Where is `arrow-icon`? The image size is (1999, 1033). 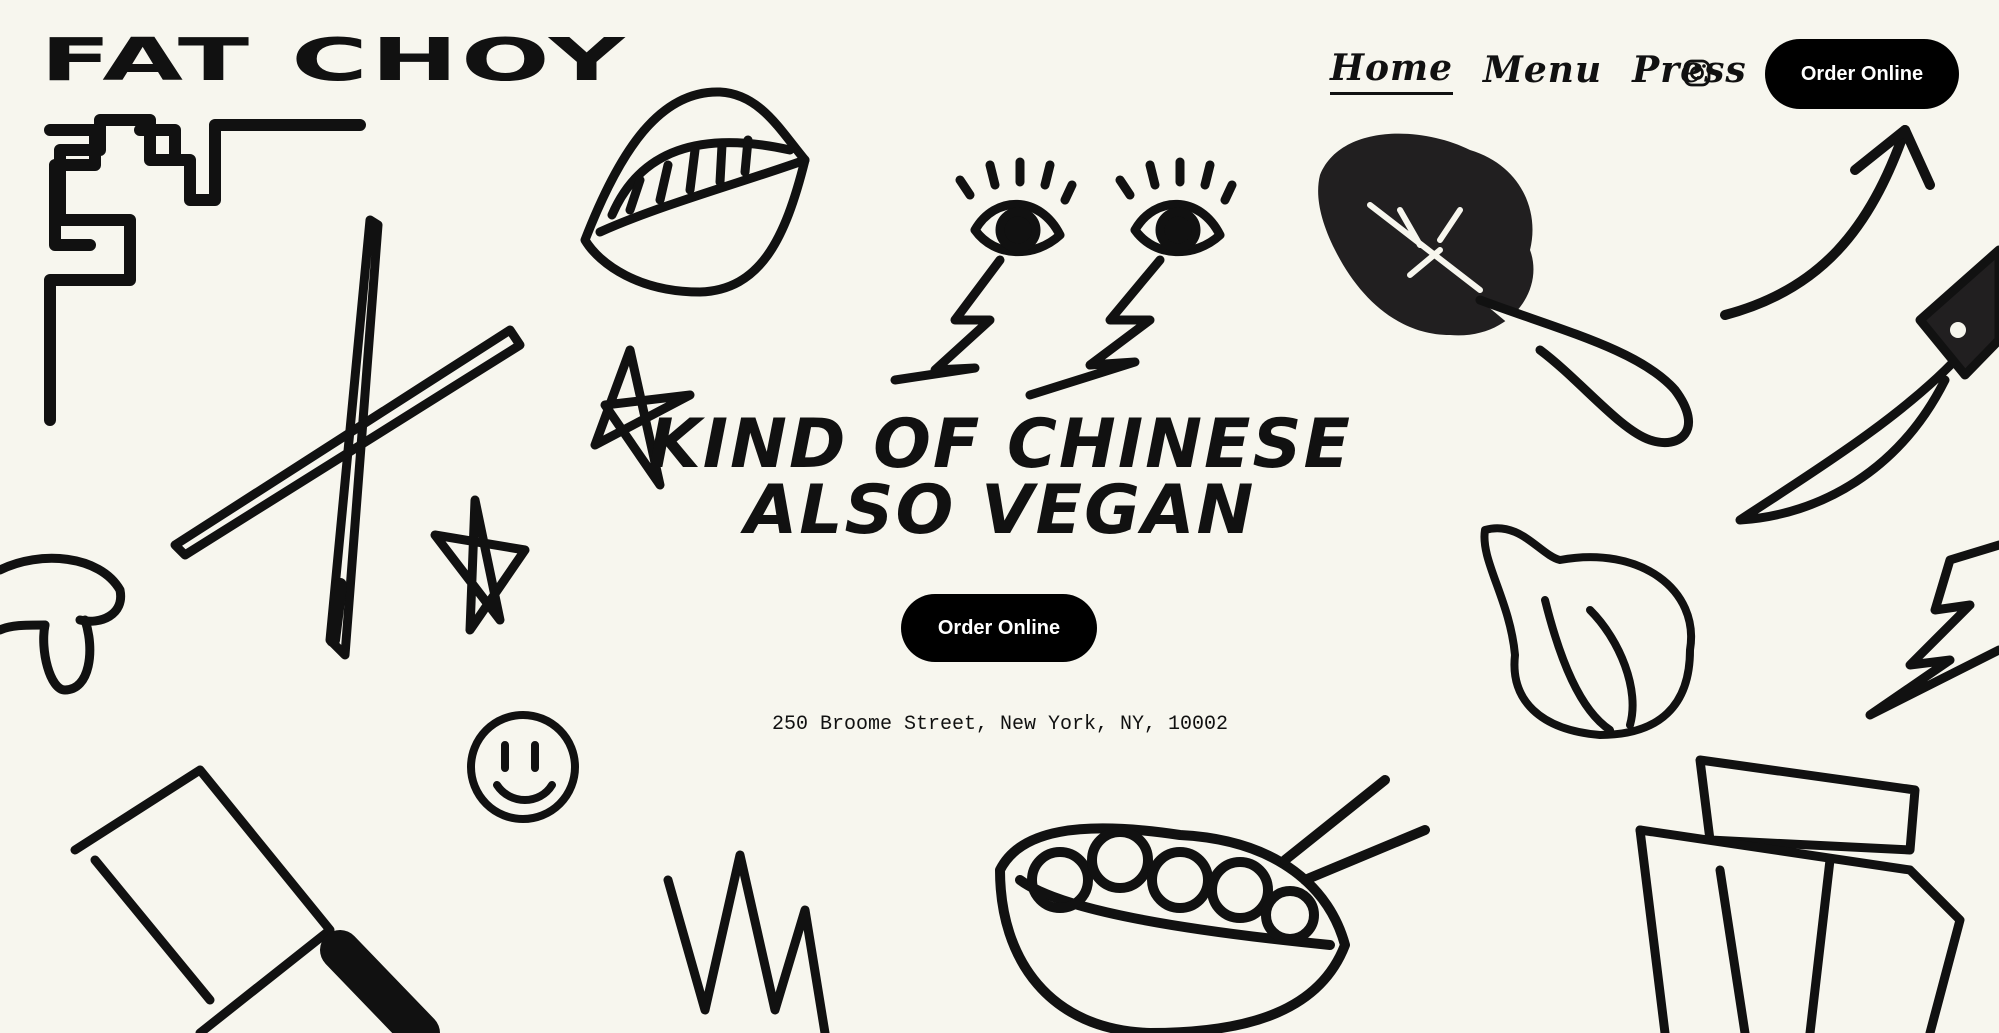 arrow-icon is located at coordinates (1827, 222).